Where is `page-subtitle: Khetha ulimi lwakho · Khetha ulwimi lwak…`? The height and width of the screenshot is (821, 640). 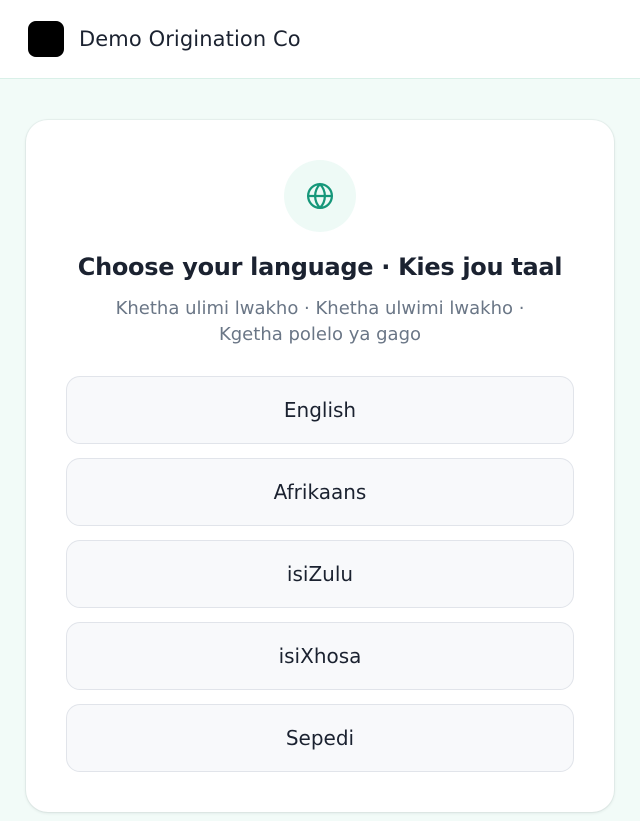 page-subtitle: Khetha ulimi lwakho · Khetha ulwimi lwak… is located at coordinates (320, 321).